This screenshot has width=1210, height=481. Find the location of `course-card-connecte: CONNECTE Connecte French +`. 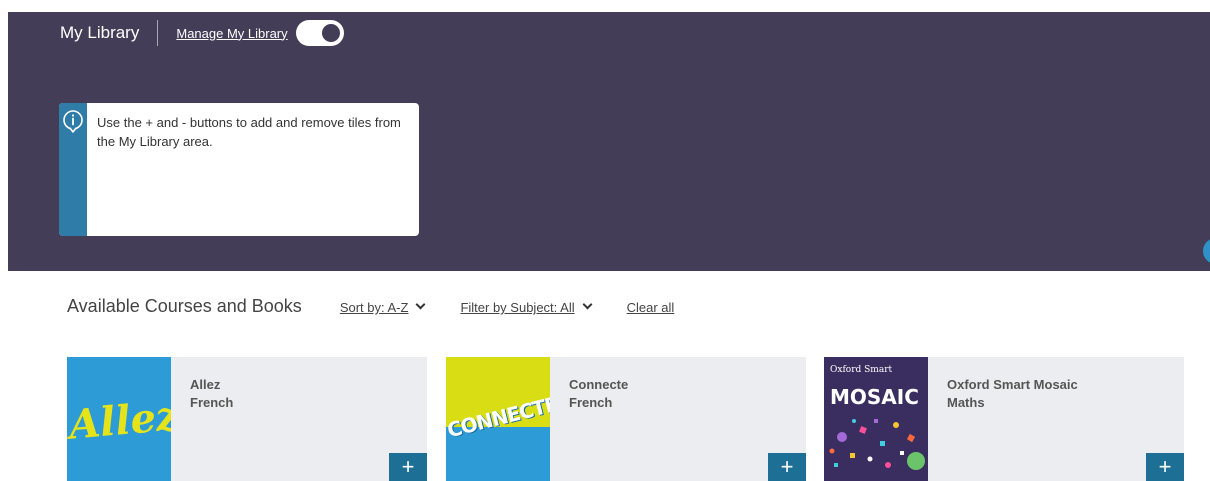

course-card-connecte: CONNECTE Connecte French + is located at coordinates (626, 419).